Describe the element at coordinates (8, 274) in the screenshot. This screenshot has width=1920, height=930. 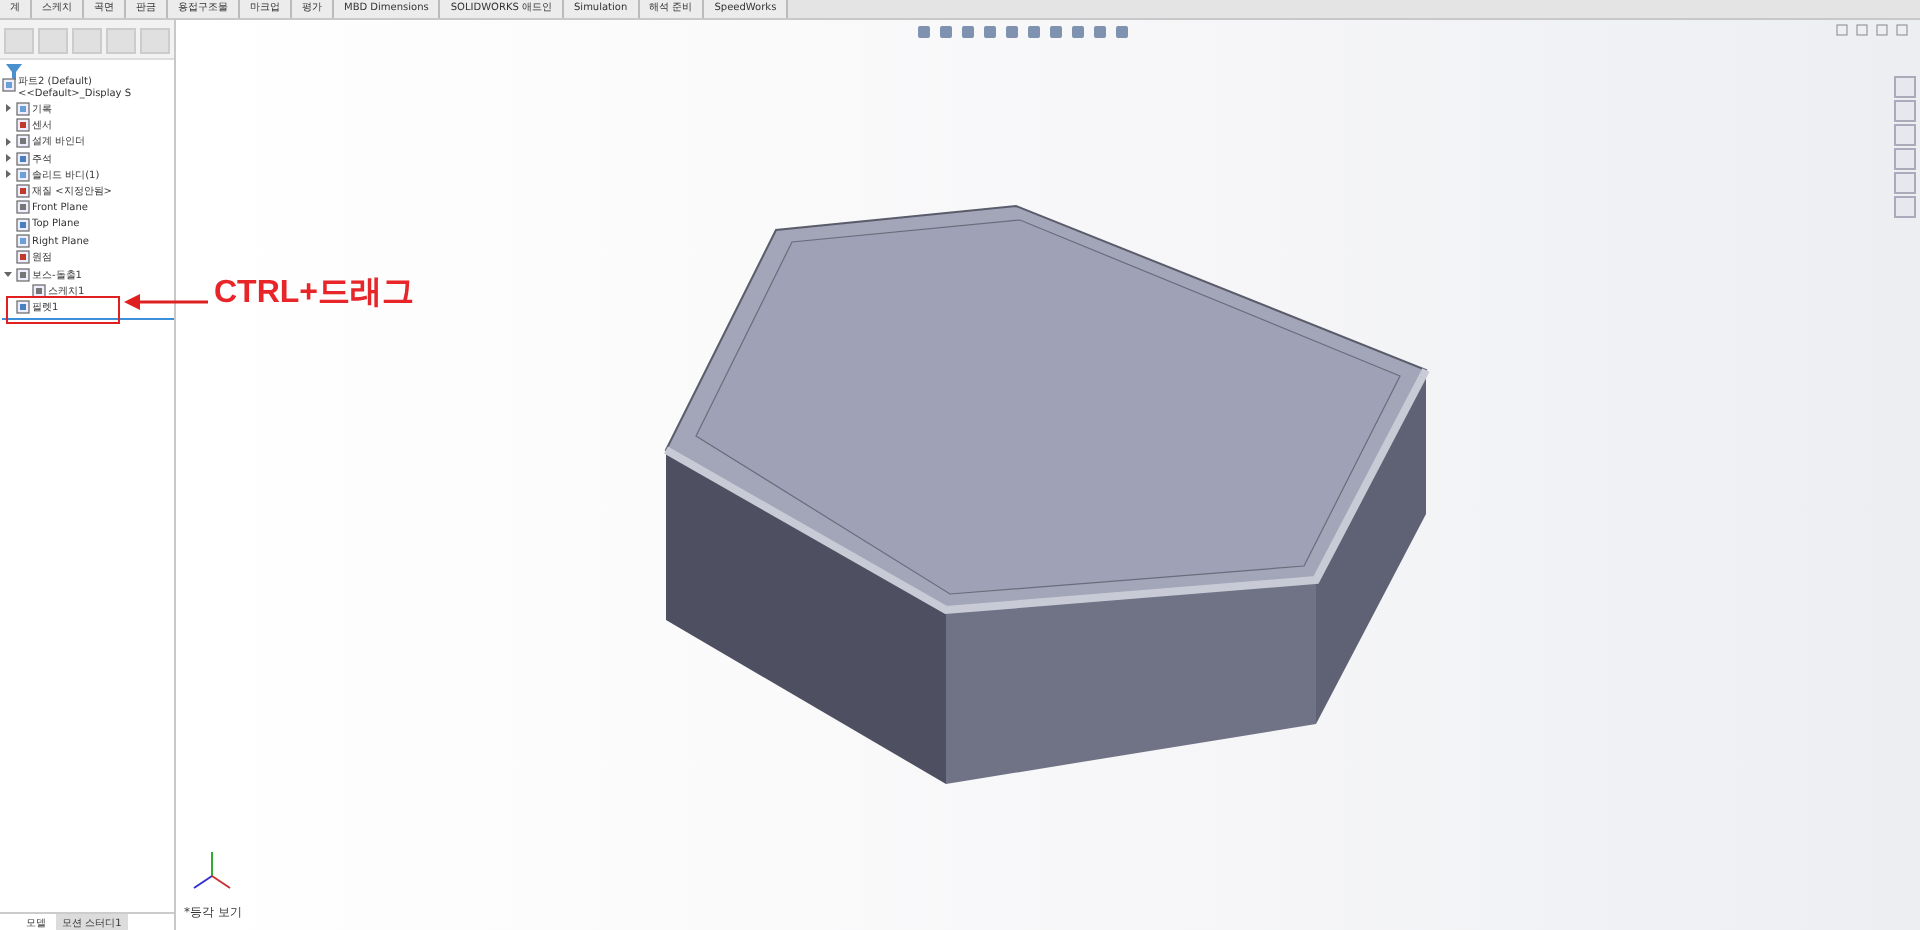
I see `collapse-arrow-icon` at that location.